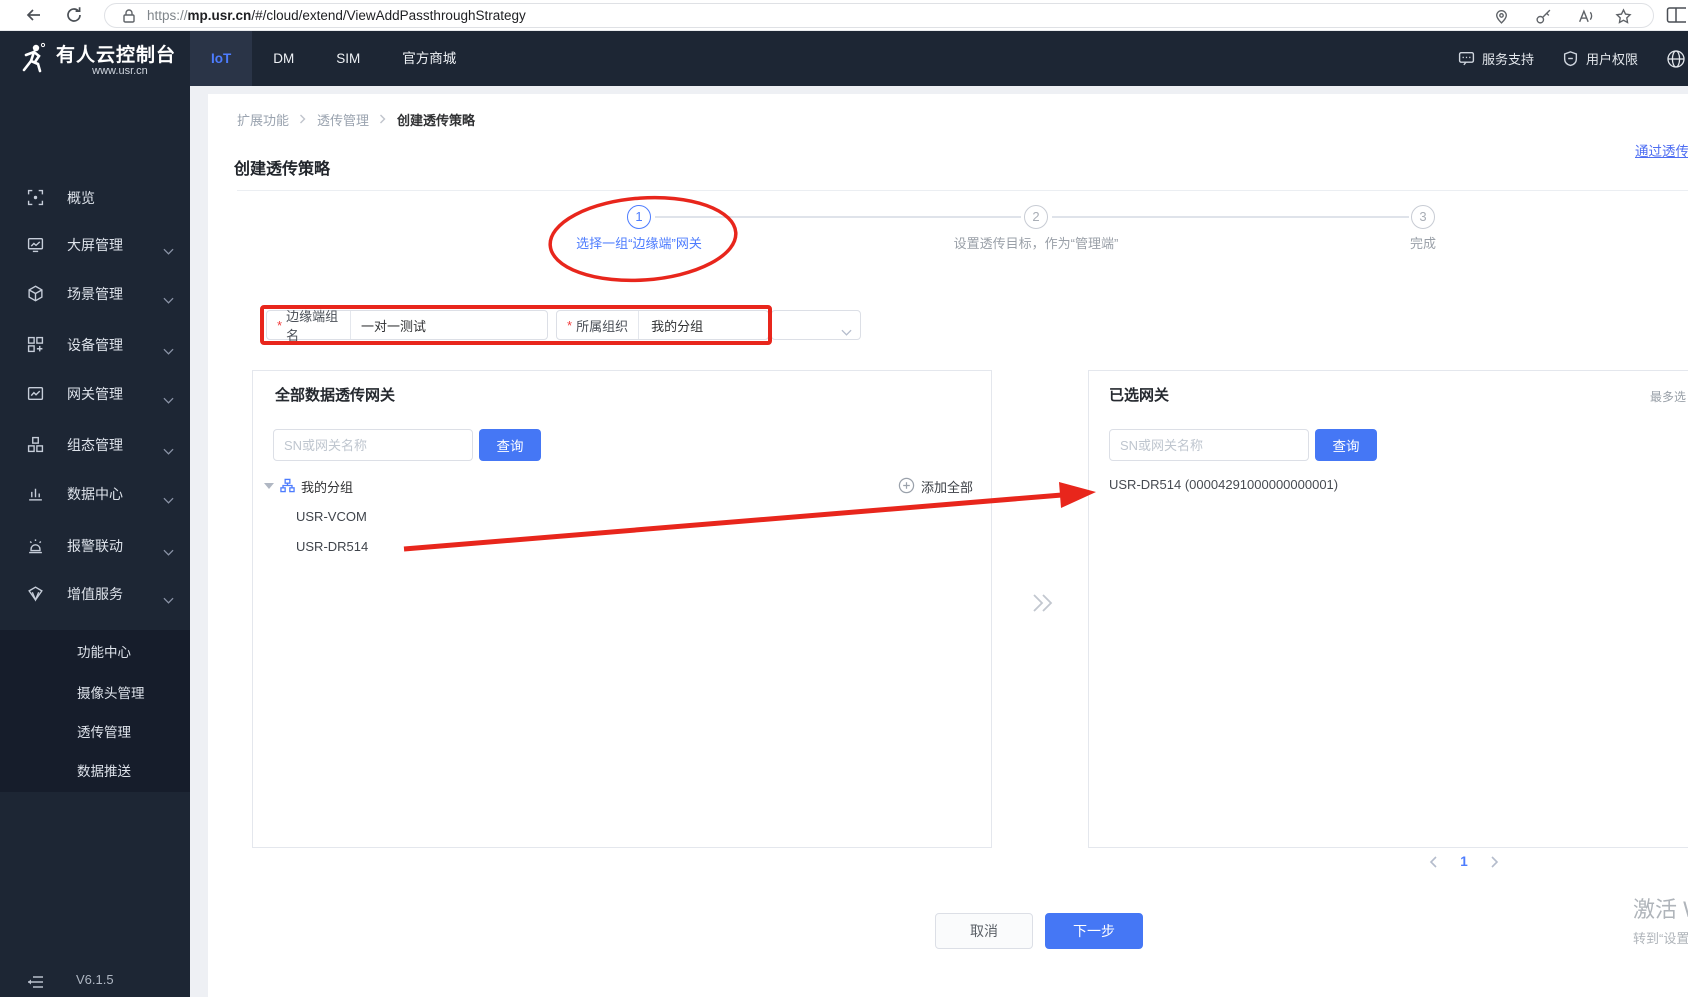 The height and width of the screenshot is (997, 1688). Describe the element at coordinates (1677, 15) in the screenshot. I see `split-screen-icon` at that location.